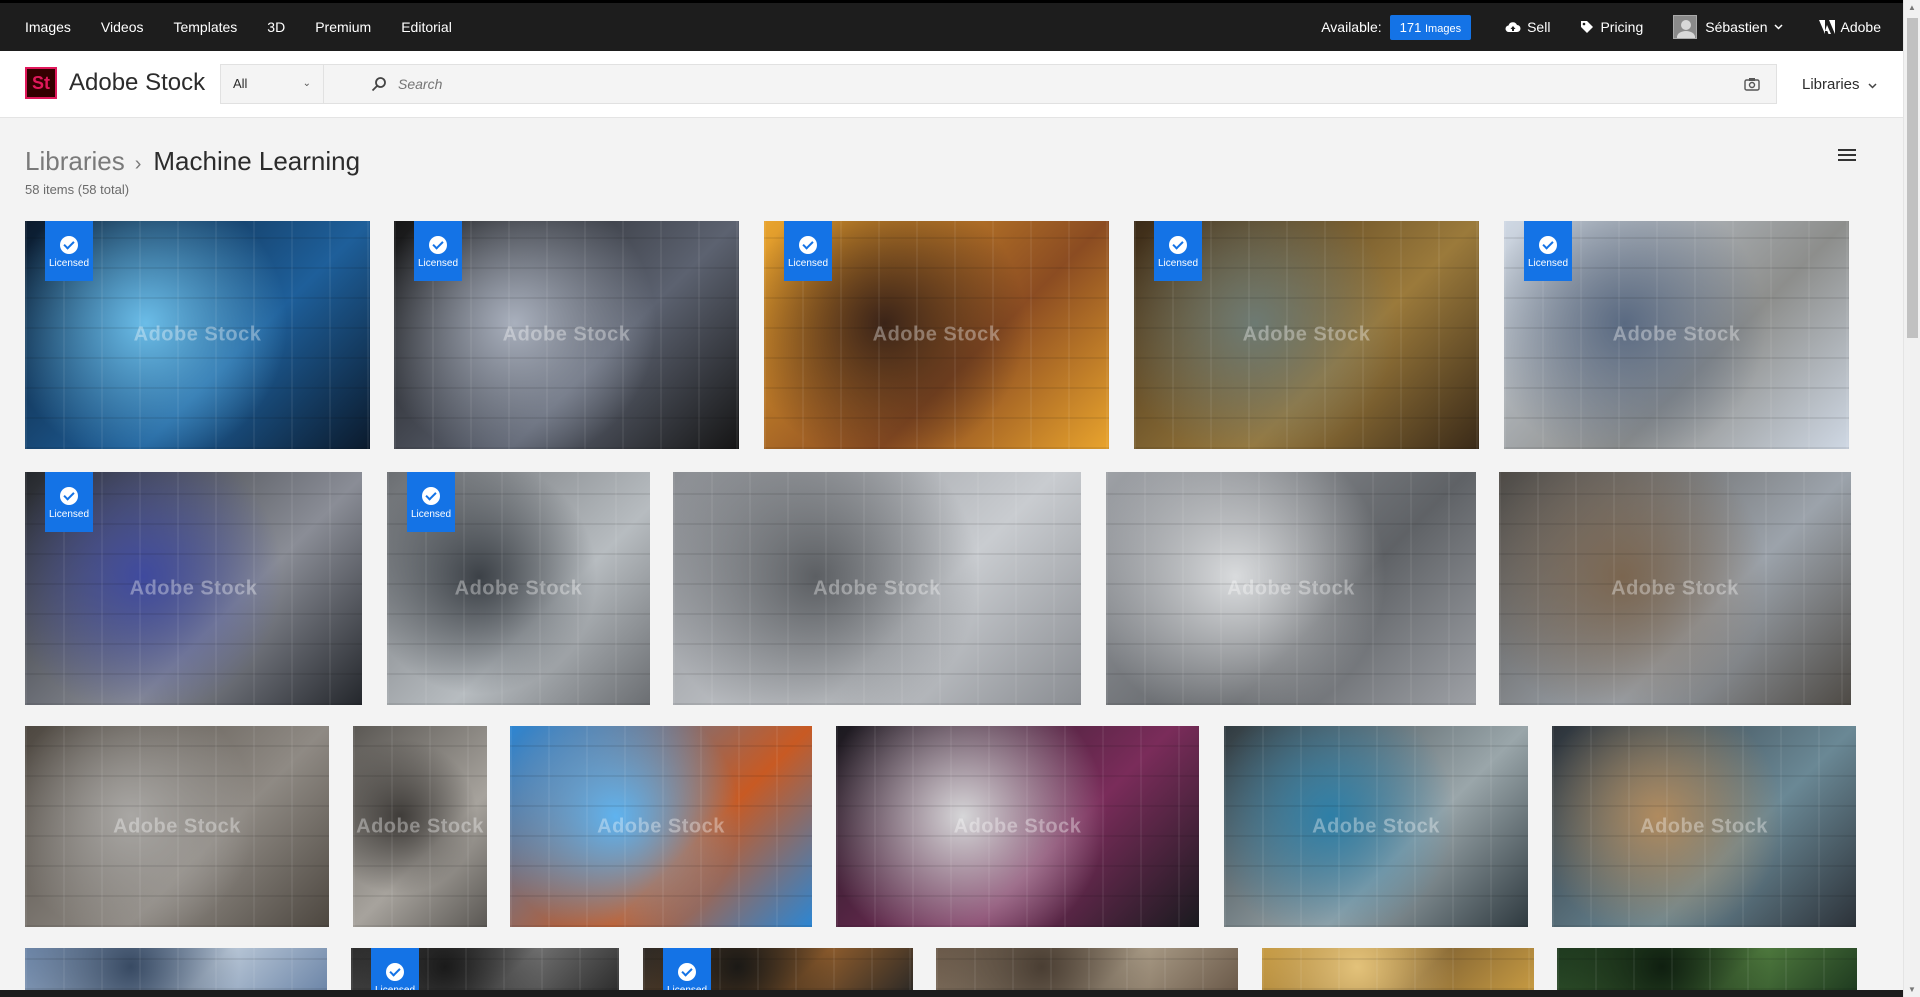 This screenshot has height=997, width=1920. Describe the element at coordinates (1826, 27) in the screenshot. I see `adobe-logo-icon` at that location.